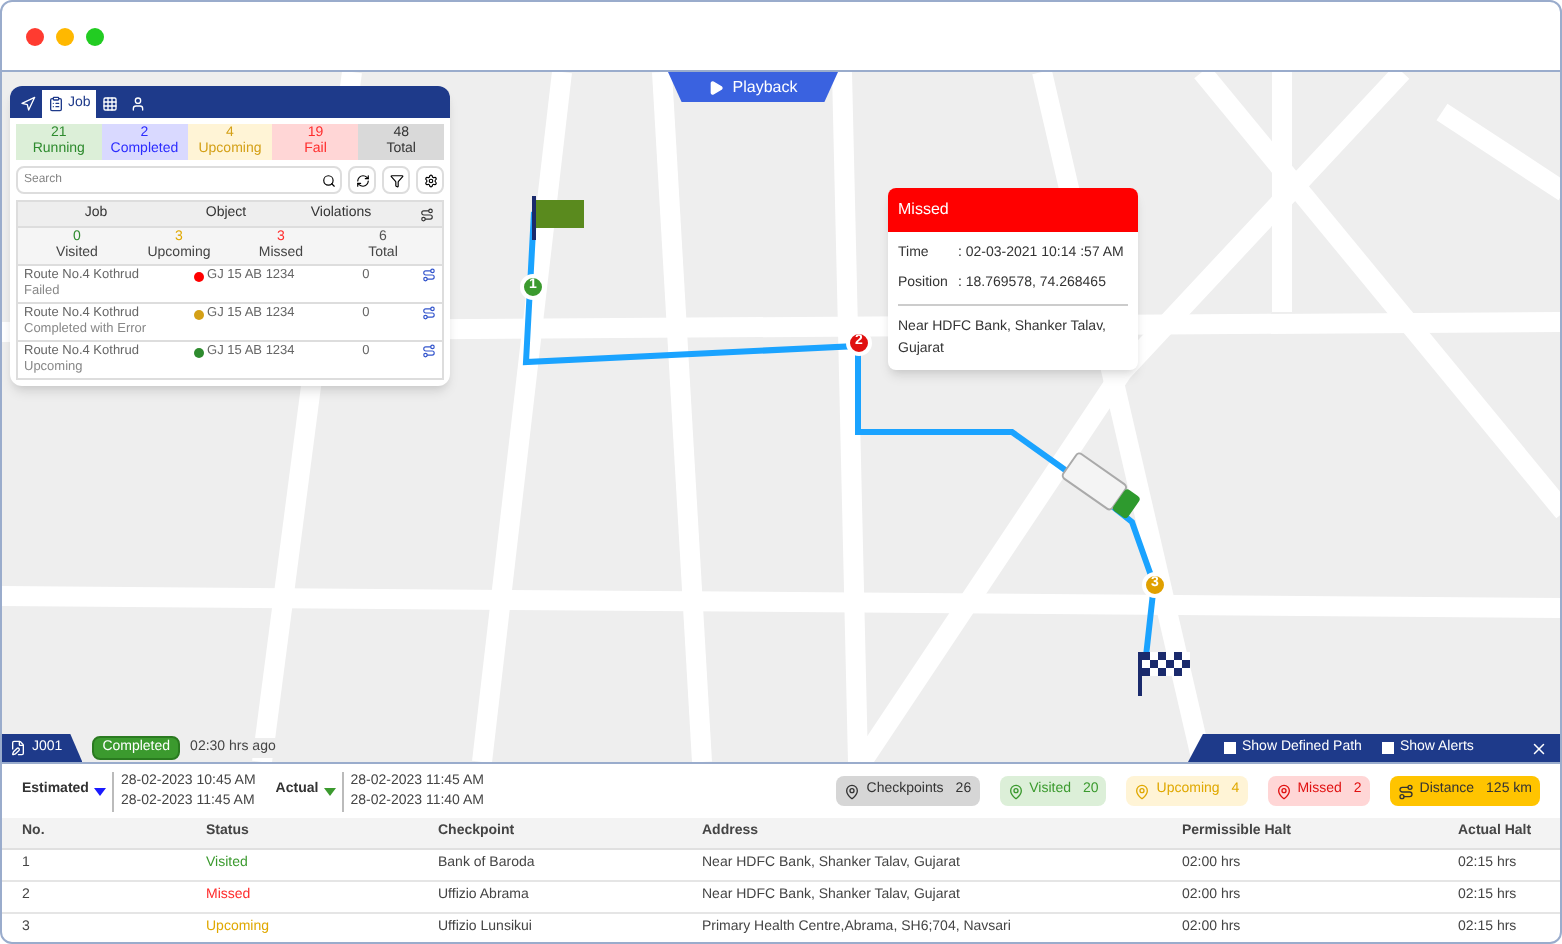 This screenshot has width=1562, height=944. I want to click on refresh-button, so click(362, 180).